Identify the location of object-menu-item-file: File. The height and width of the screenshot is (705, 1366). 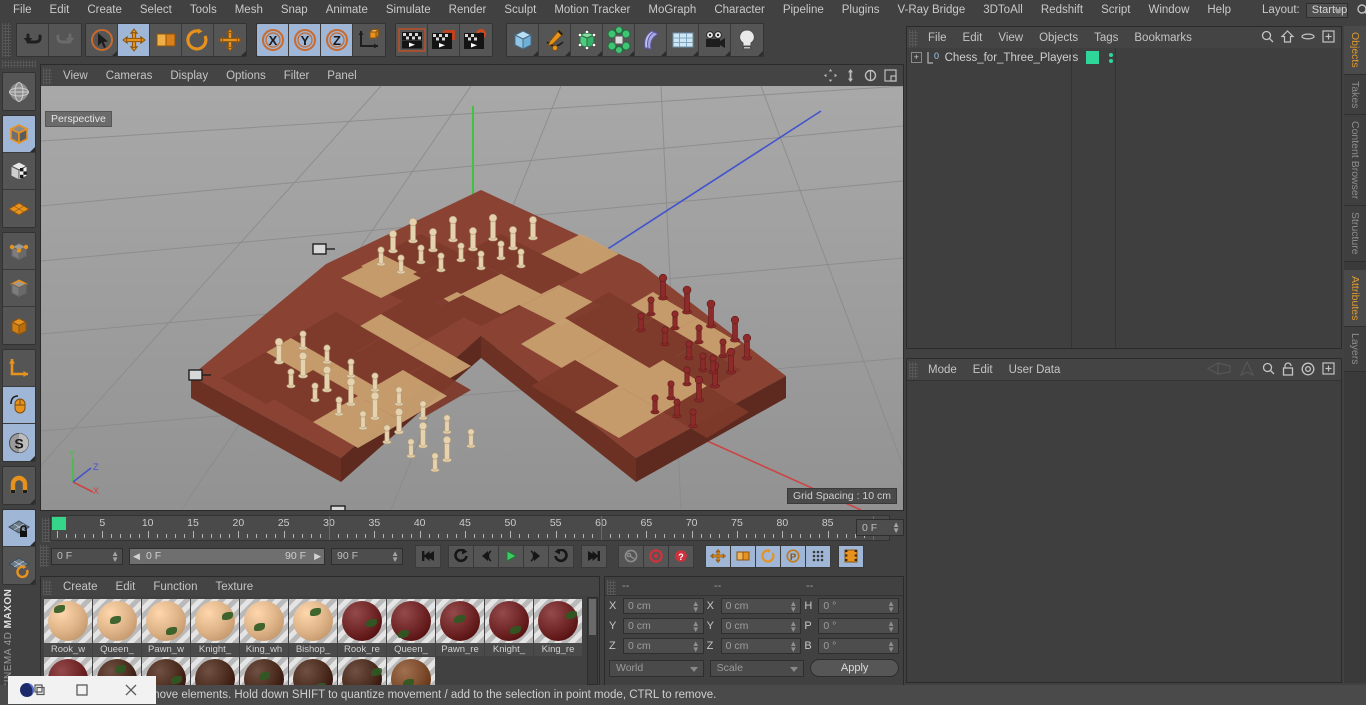
(937, 38).